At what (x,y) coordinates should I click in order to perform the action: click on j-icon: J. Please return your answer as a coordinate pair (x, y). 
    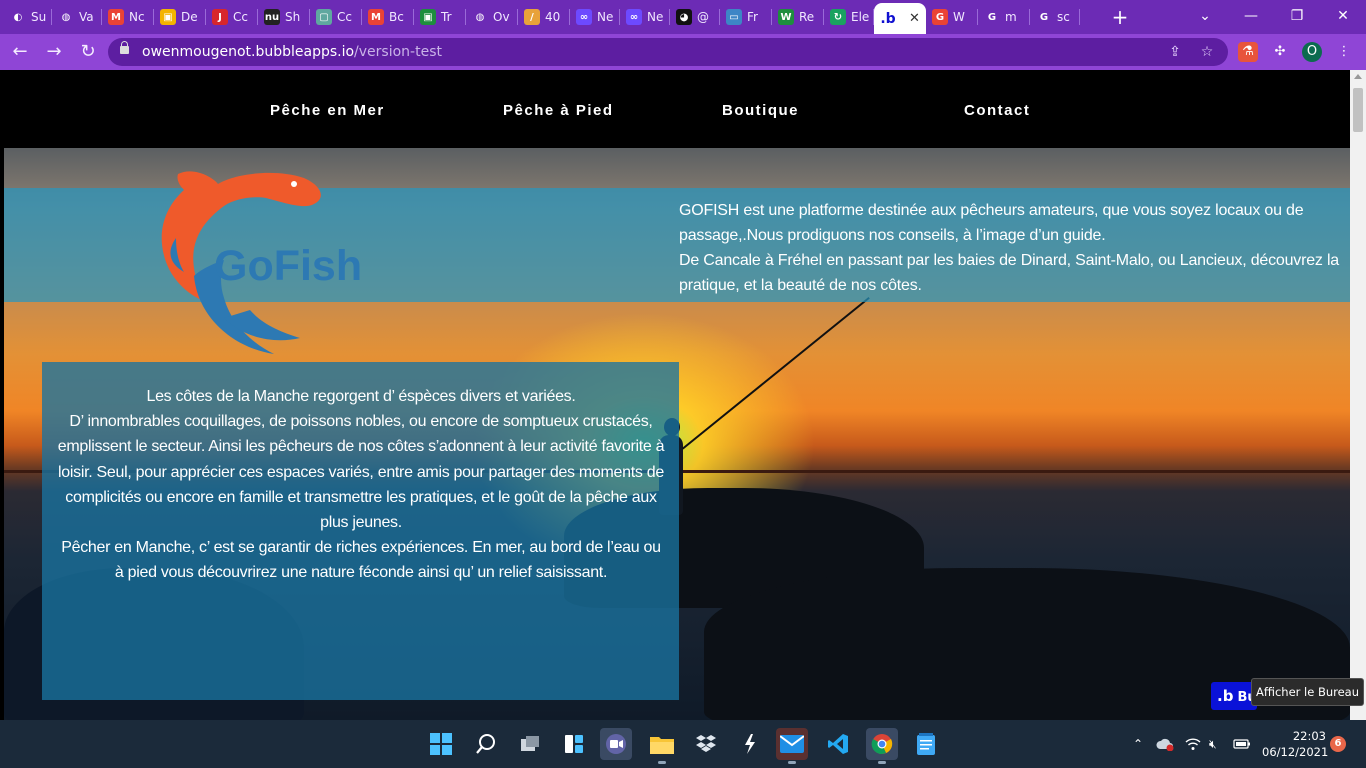
    Looking at the image, I should click on (220, 17).